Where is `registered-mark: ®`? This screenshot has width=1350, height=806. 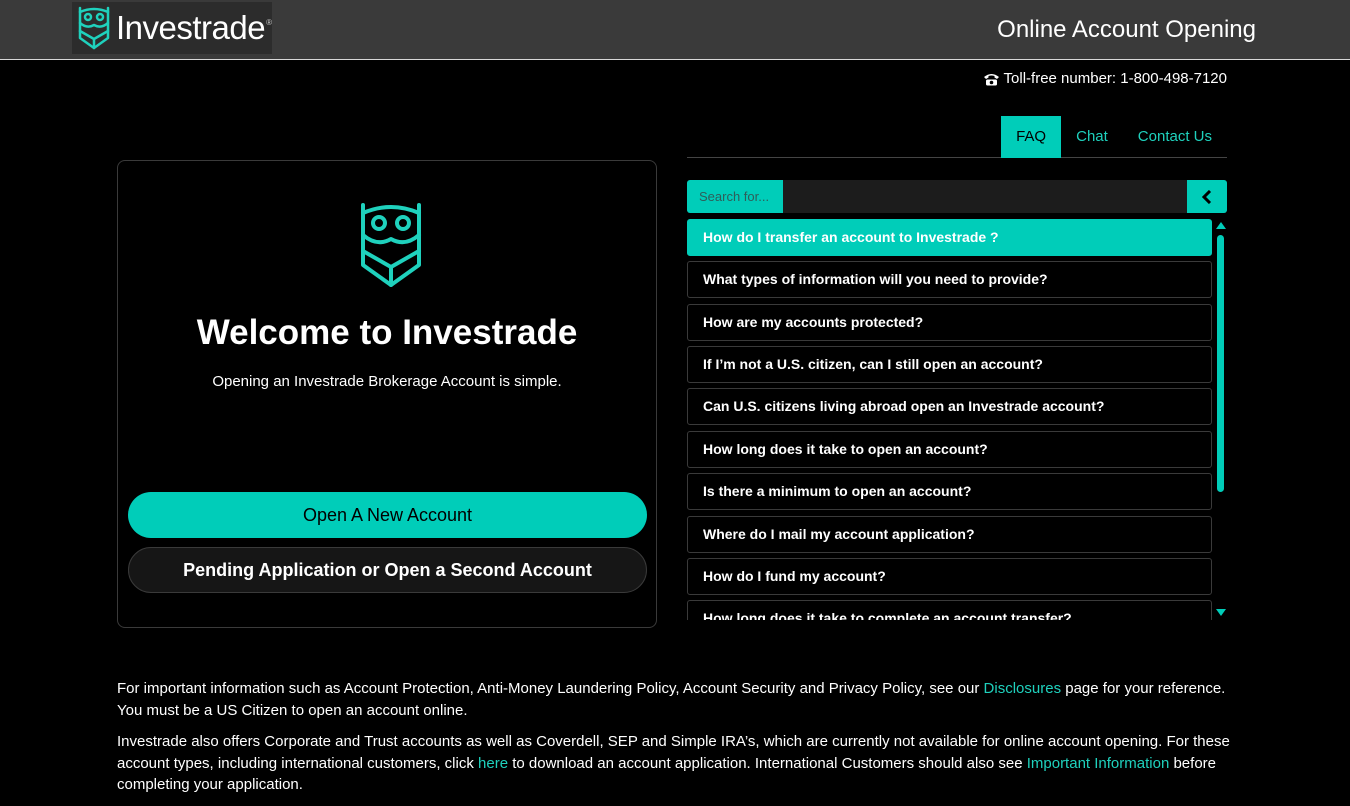 registered-mark: ® is located at coordinates (269, 22).